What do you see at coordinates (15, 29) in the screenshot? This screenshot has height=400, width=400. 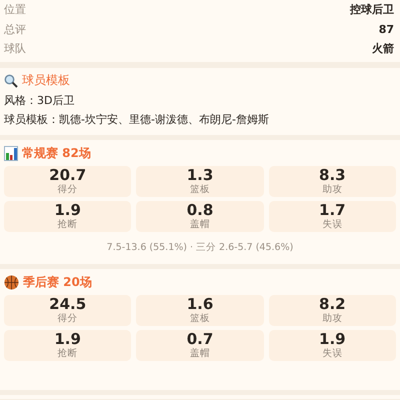 I see `field-label: 总评` at bounding box center [15, 29].